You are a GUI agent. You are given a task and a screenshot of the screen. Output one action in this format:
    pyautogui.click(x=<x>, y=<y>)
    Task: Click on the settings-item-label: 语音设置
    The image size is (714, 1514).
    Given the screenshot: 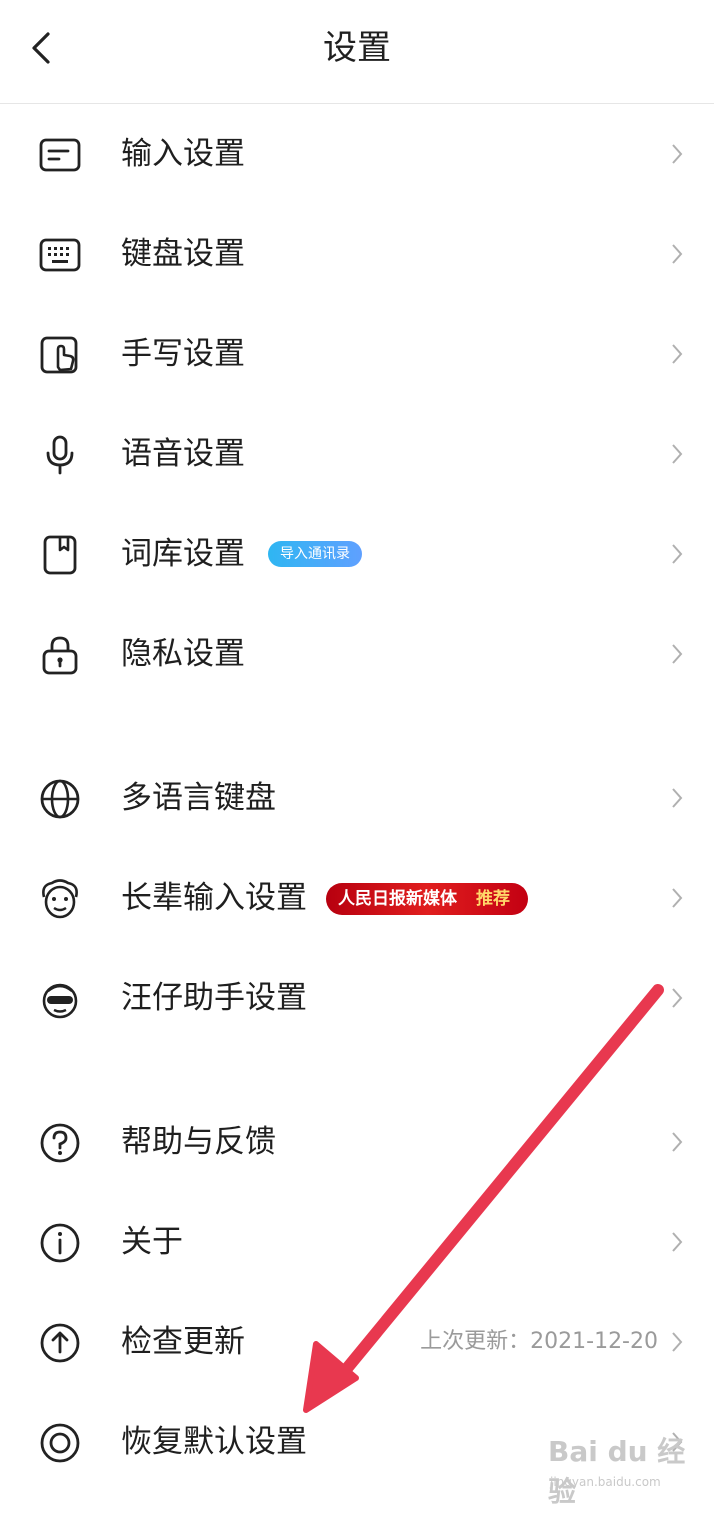 What is the action you would take?
    pyautogui.click(x=183, y=454)
    